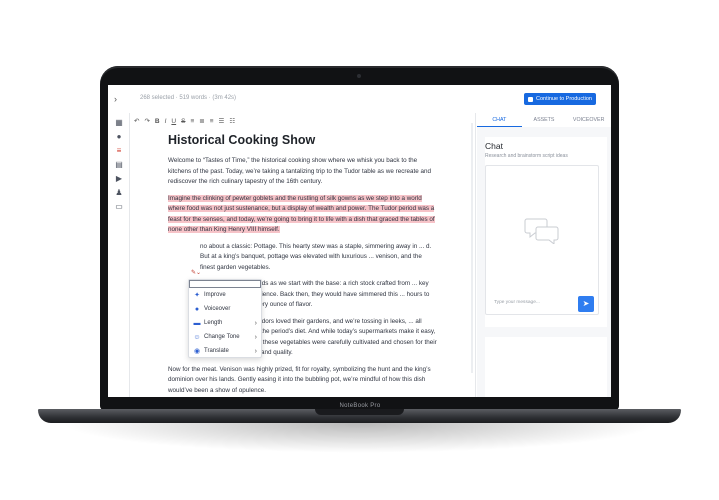 The image size is (719, 500). What do you see at coordinates (119, 123) in the screenshot?
I see `grid-icon: ▦` at bounding box center [119, 123].